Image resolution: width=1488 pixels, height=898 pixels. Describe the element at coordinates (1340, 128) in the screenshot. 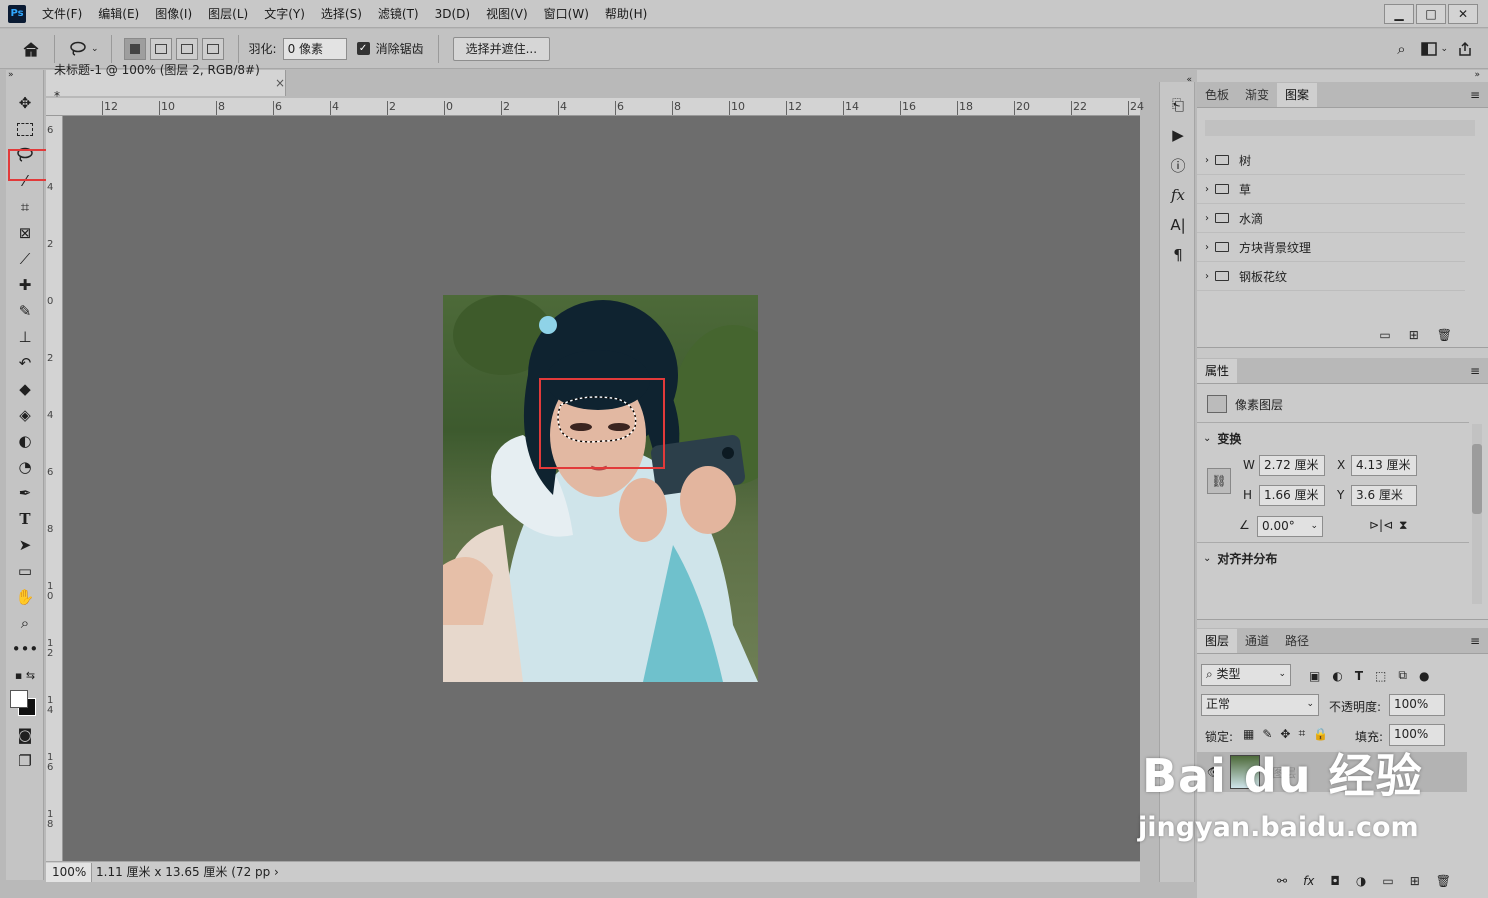

I see `pattern-search-field` at that location.